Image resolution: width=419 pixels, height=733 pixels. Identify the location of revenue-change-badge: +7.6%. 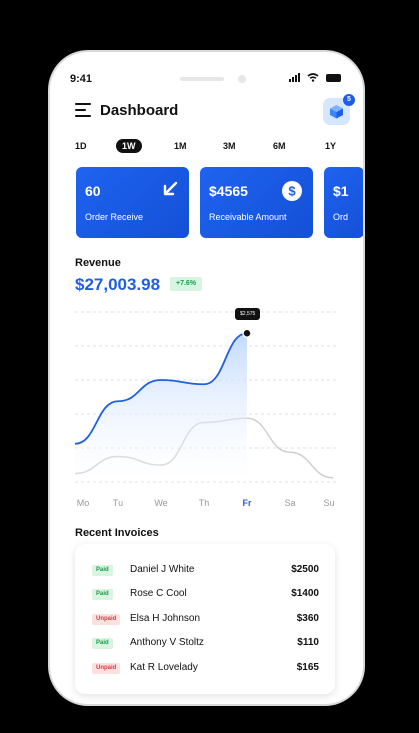
(186, 284).